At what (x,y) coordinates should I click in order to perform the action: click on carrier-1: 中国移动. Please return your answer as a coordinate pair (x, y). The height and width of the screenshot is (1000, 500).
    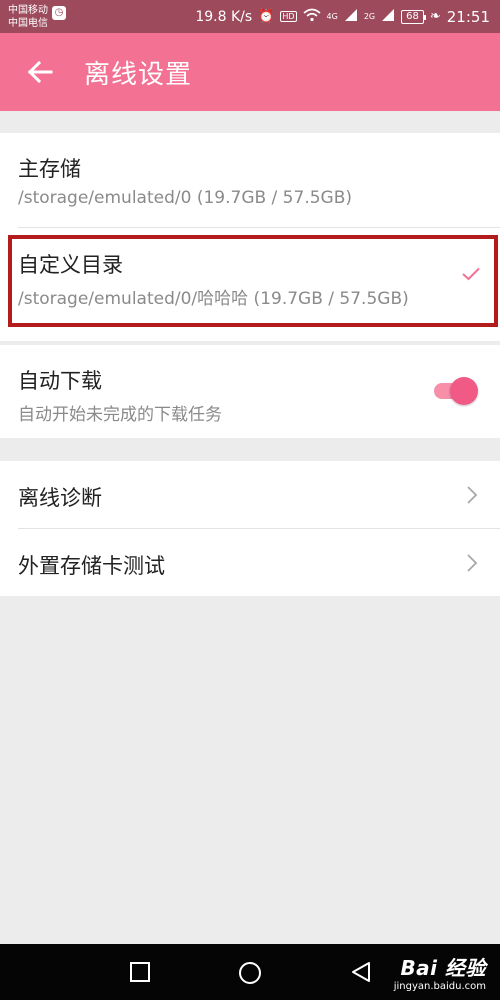
    Looking at the image, I should click on (28, 10).